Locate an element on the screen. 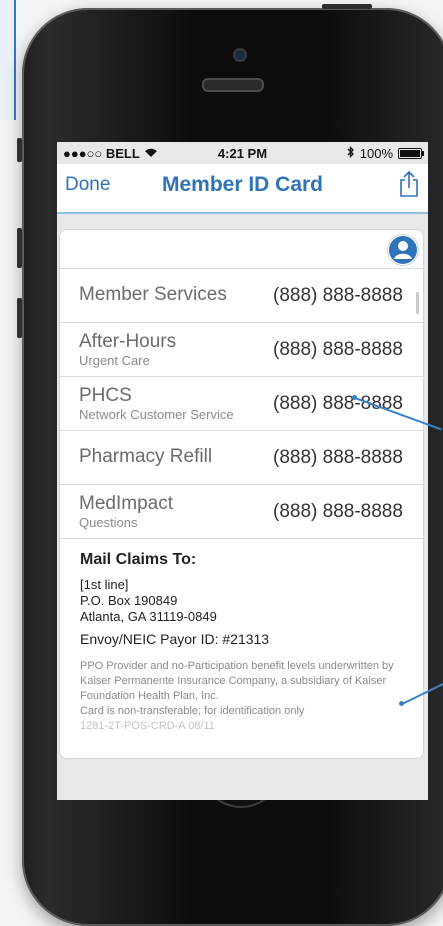  fineprint-text: 1281-2T-POS-CRD-A 08/11 is located at coordinates (147, 726).